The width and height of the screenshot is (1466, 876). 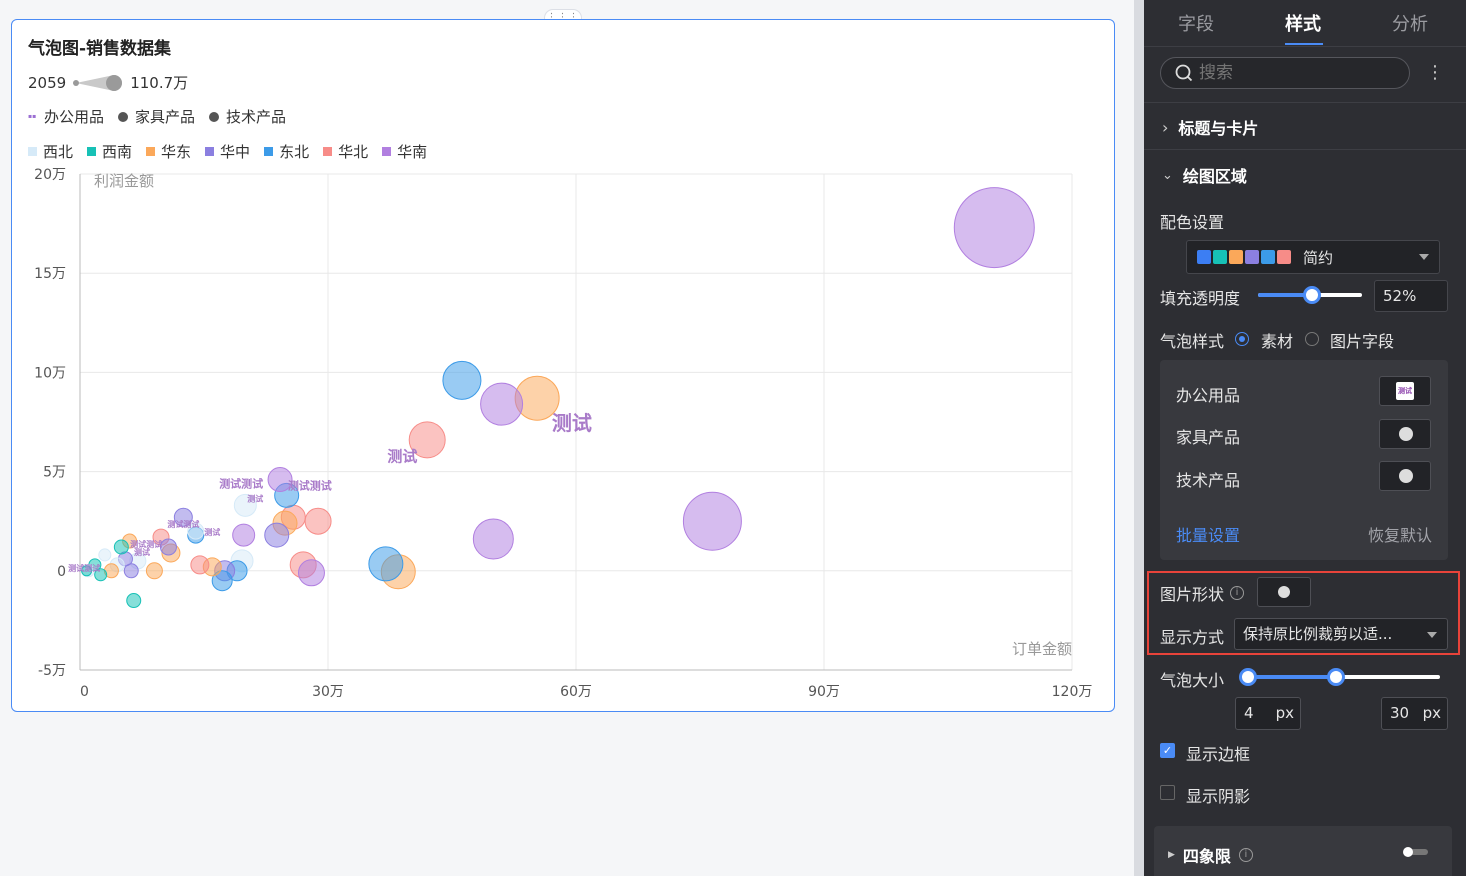 What do you see at coordinates (1248, 677) in the screenshot?
I see `bubble-size-min-handle` at bounding box center [1248, 677].